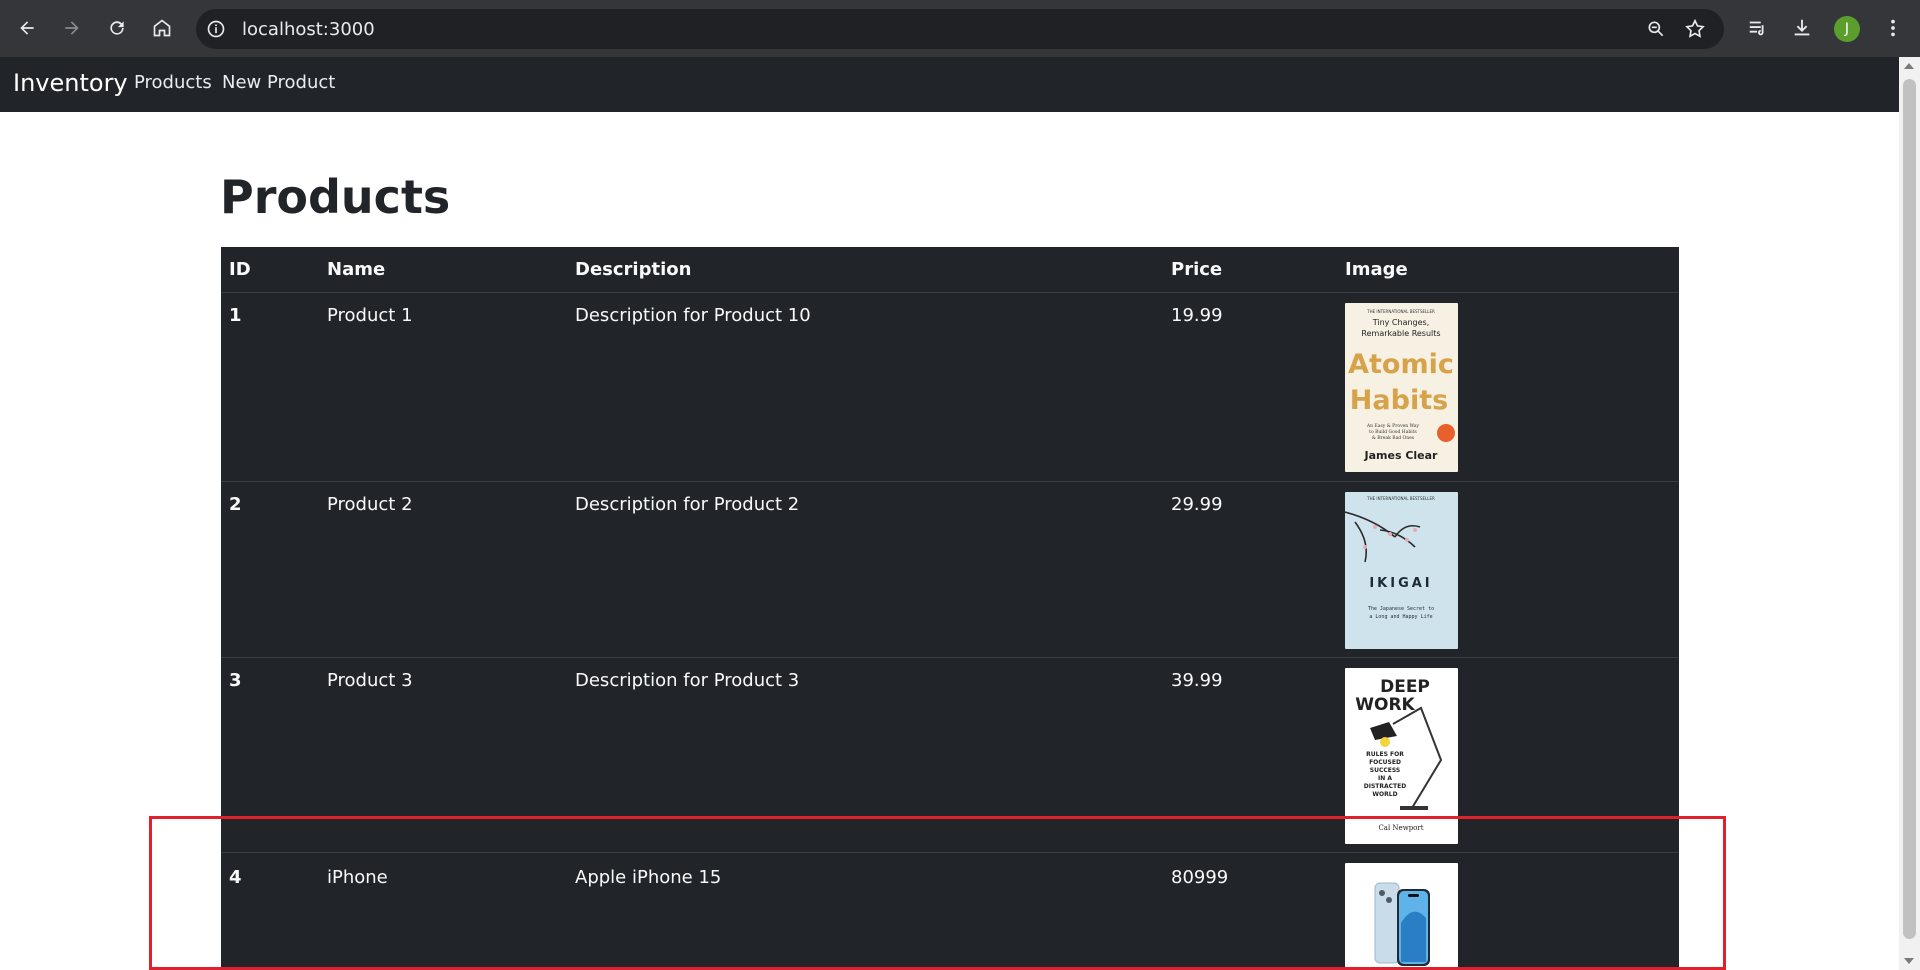 This screenshot has width=1920, height=970. What do you see at coordinates (278, 82) in the screenshot?
I see `nav-link-new-product: New Product` at bounding box center [278, 82].